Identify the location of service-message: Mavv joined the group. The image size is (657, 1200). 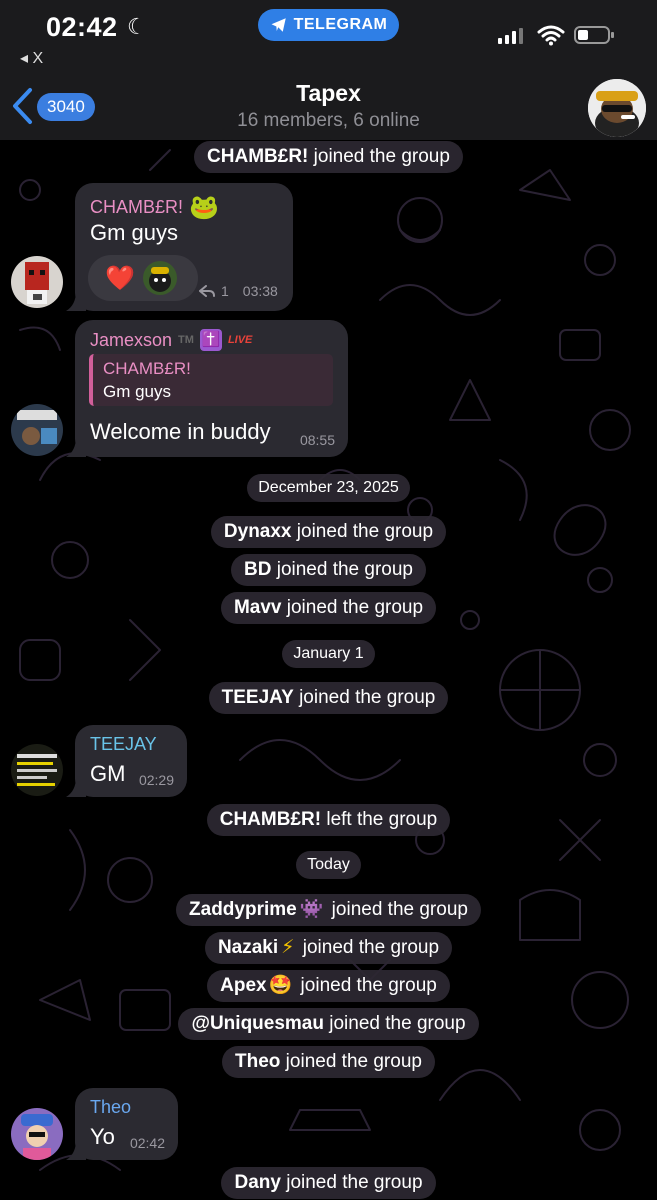
(328, 608).